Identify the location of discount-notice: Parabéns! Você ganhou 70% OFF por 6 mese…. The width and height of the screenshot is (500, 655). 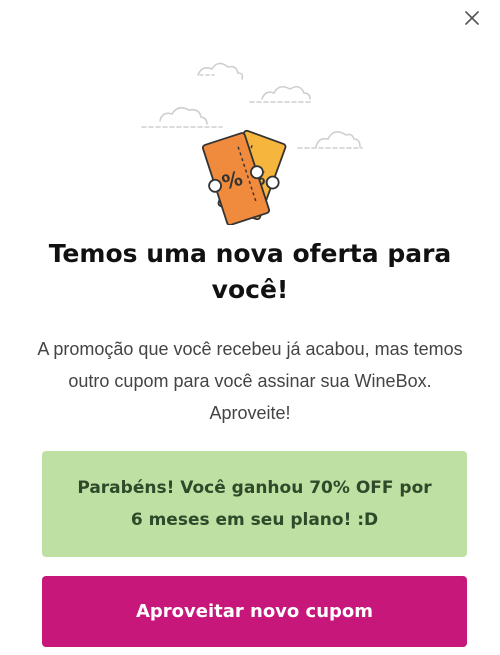
(254, 504).